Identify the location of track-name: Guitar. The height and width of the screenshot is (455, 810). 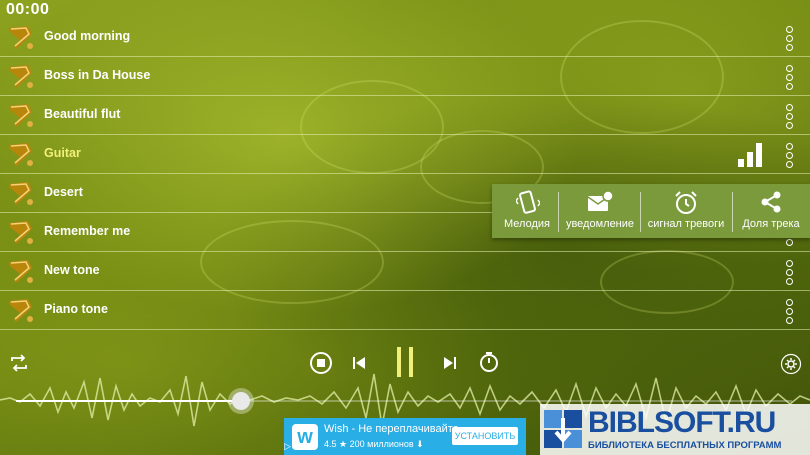
(62, 153).